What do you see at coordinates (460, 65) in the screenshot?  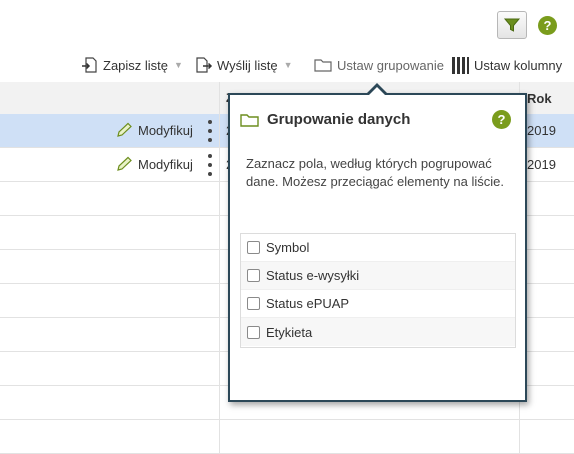 I see `columns-icon` at bounding box center [460, 65].